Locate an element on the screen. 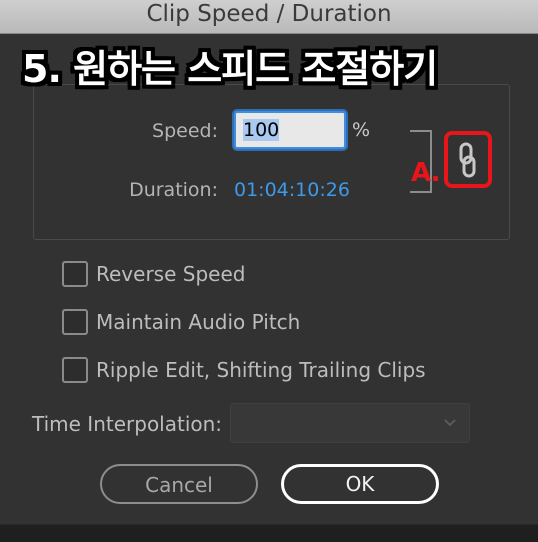 This screenshot has width=538, height=542. tutorial-banner: 5. 원하는 스피드 조절하기 is located at coordinates (230, 69).